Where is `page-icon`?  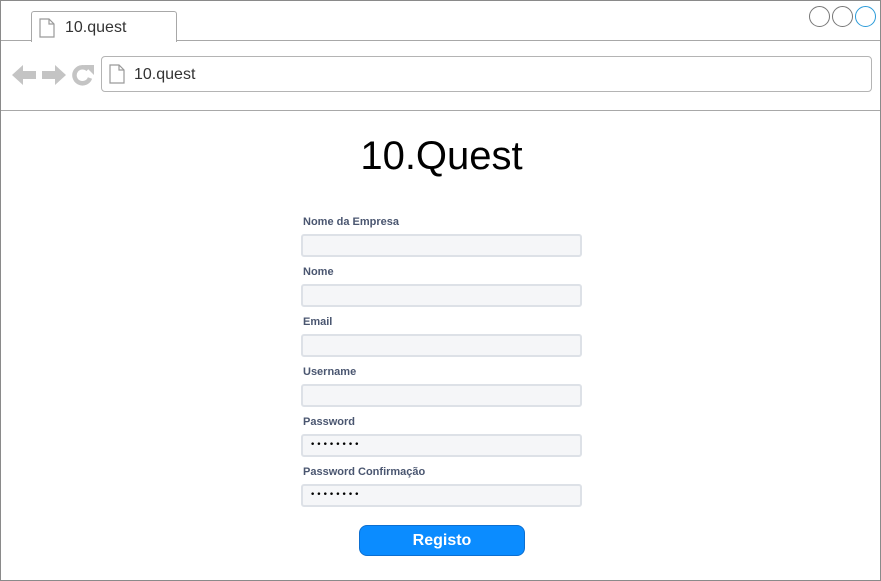
page-icon is located at coordinates (117, 74).